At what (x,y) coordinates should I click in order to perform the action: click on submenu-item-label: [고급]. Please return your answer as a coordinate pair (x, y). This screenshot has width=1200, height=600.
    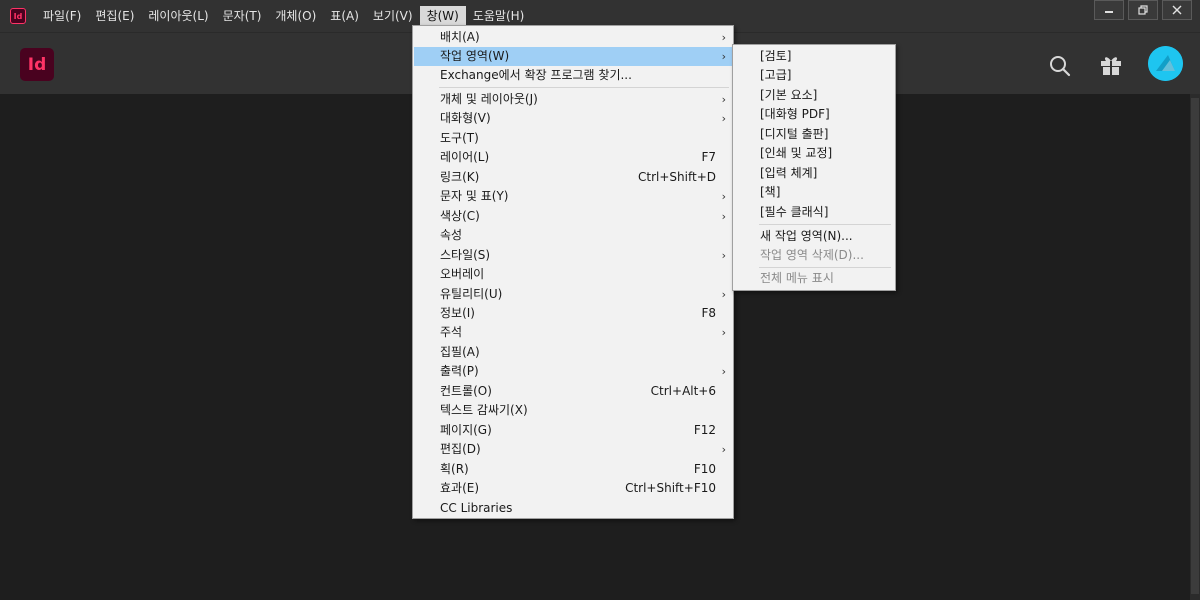
    Looking at the image, I should click on (776, 75).